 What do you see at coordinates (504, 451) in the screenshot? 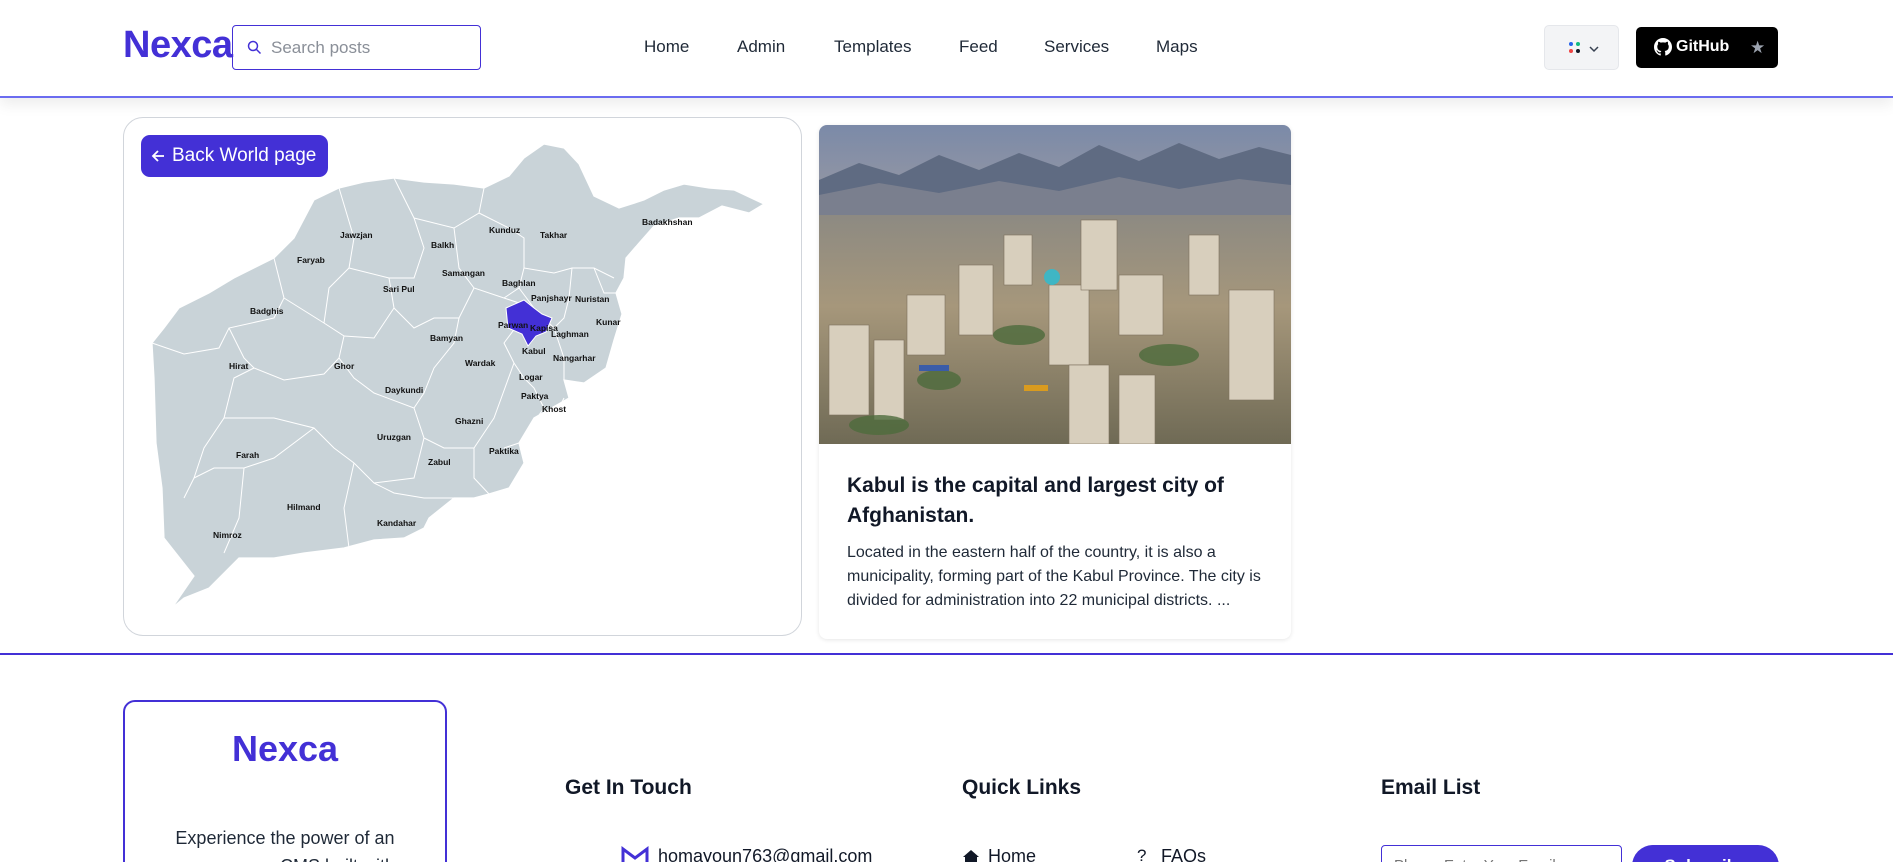
I see `label-paktika: Paktika` at bounding box center [504, 451].